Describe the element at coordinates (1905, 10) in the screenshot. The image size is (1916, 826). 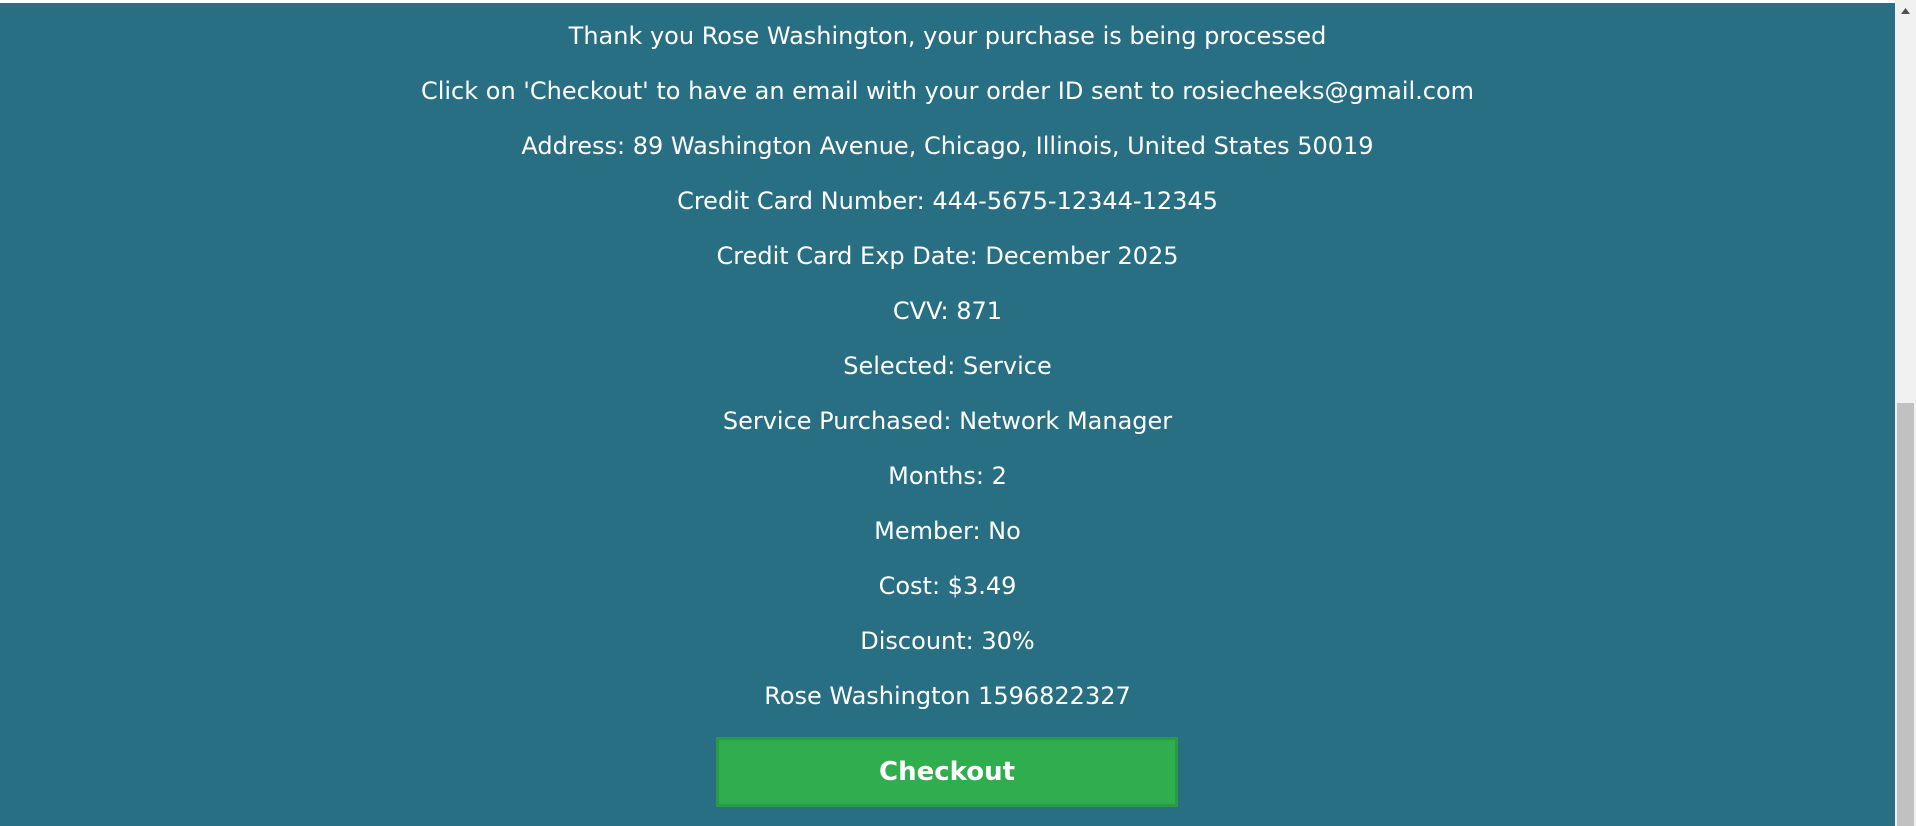
I see `scroll-up-arrow-icon` at that location.